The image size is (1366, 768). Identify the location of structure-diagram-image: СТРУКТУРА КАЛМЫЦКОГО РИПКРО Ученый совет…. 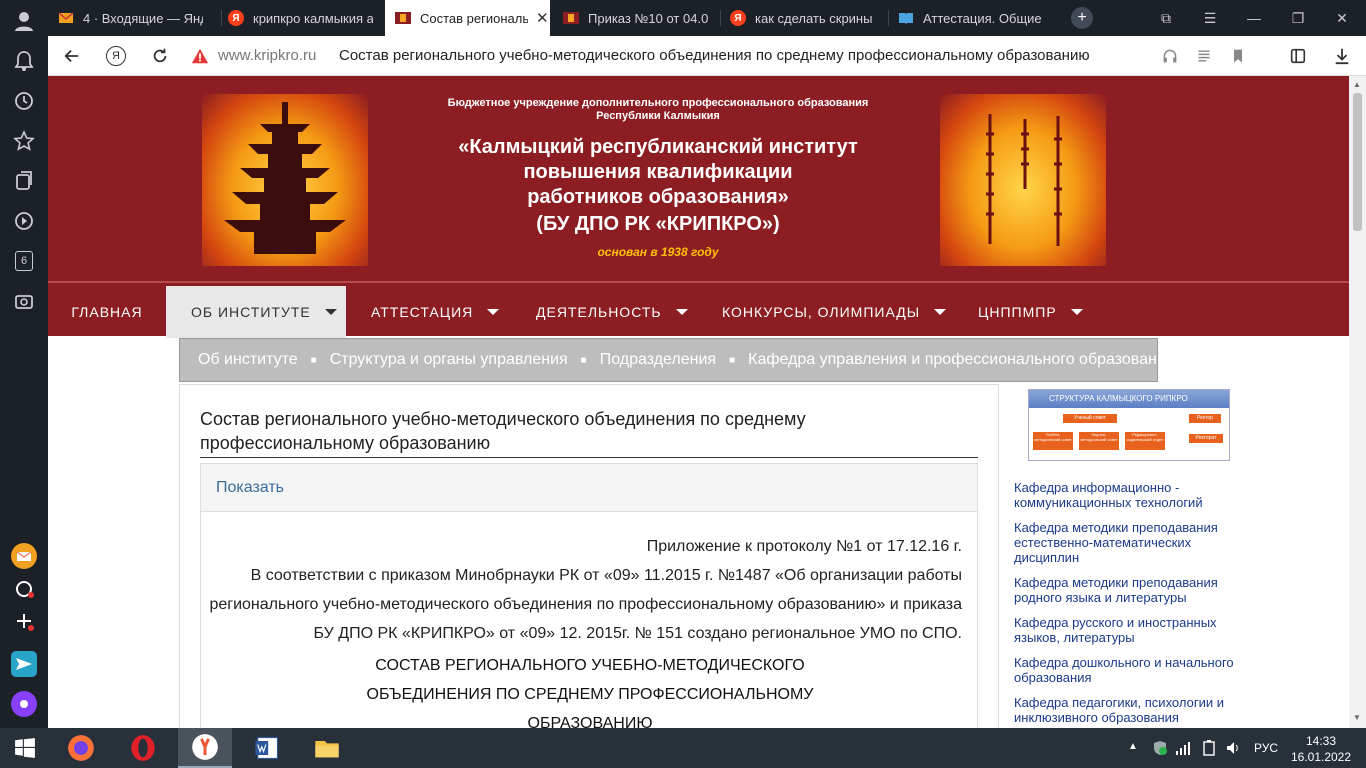
(1129, 425).